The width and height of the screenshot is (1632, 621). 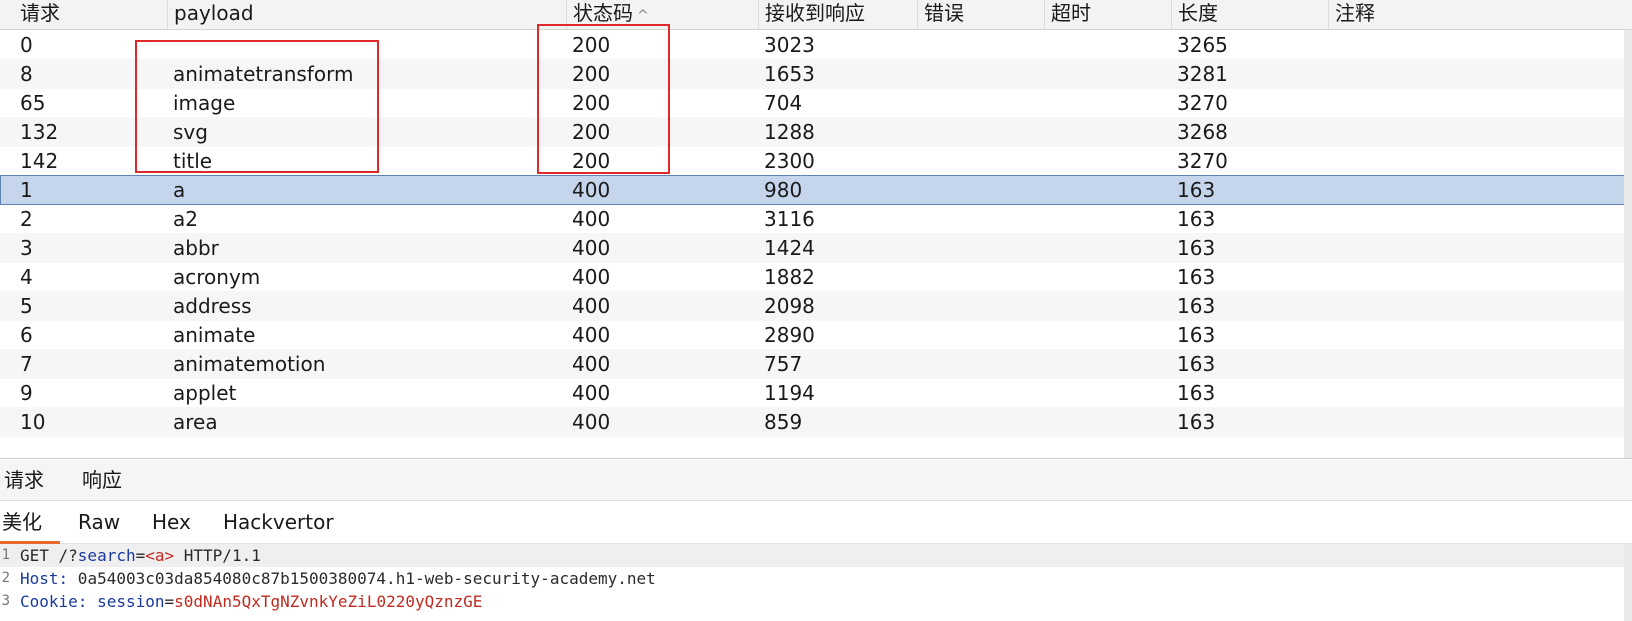 I want to click on table-row: 6 animate 400 2890 163, so click(x=816, y=335).